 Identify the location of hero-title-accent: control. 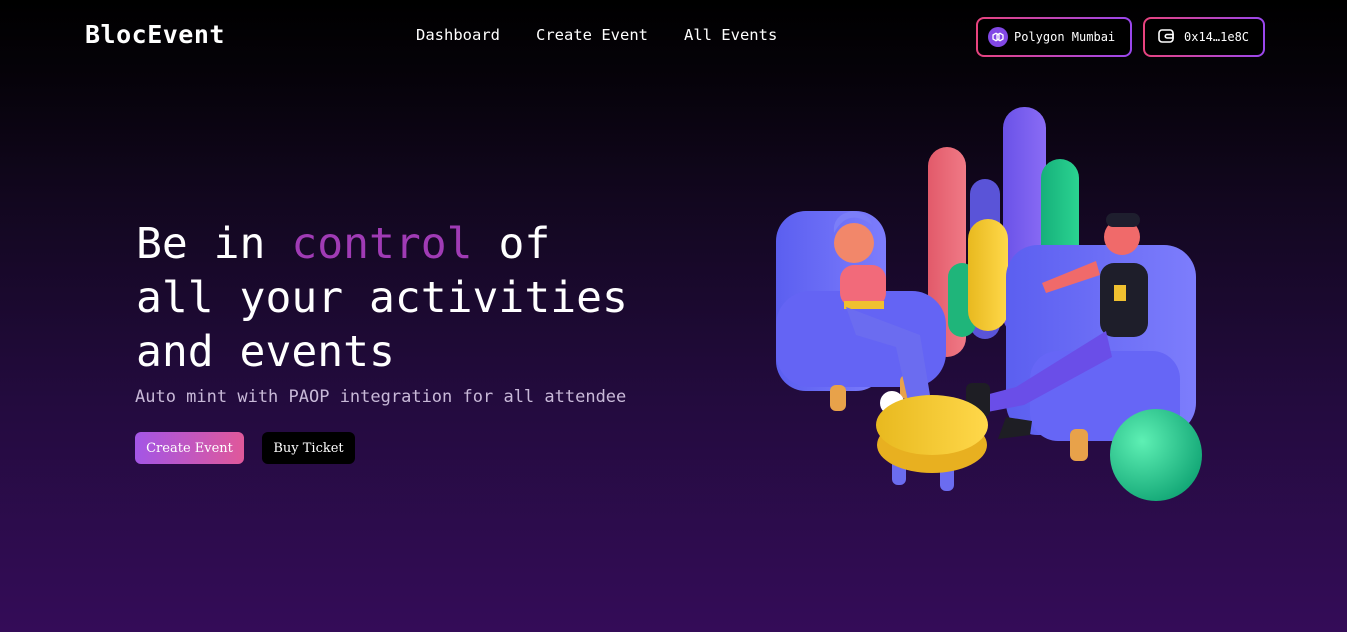
(382, 244).